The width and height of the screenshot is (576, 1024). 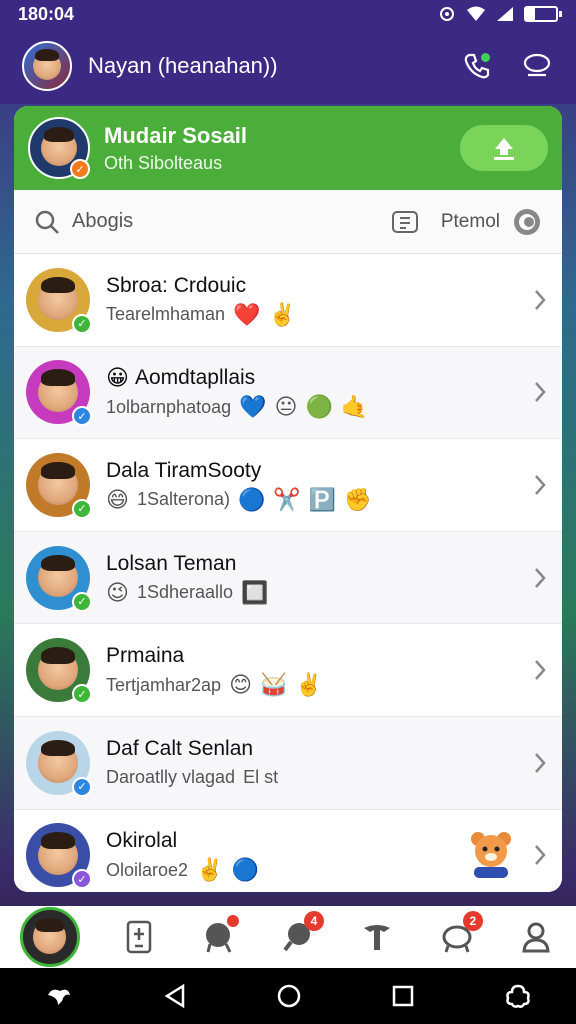 I want to click on bottom-nav: 4 2, so click(x=288, y=937).